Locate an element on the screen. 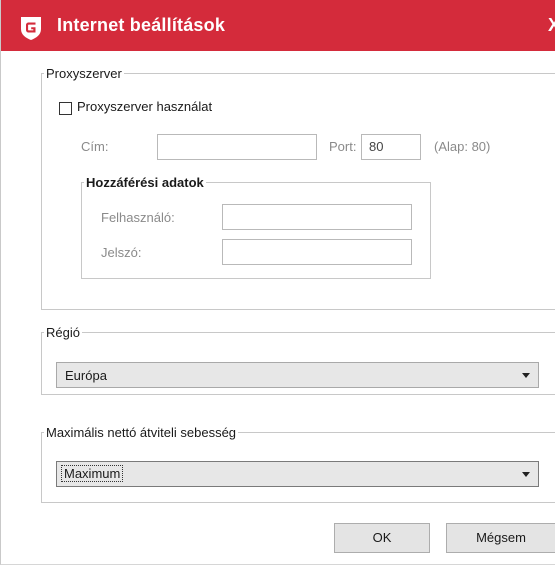 The width and height of the screenshot is (555, 565). use-proxy-label: Proxyszerver használat is located at coordinates (144, 106).